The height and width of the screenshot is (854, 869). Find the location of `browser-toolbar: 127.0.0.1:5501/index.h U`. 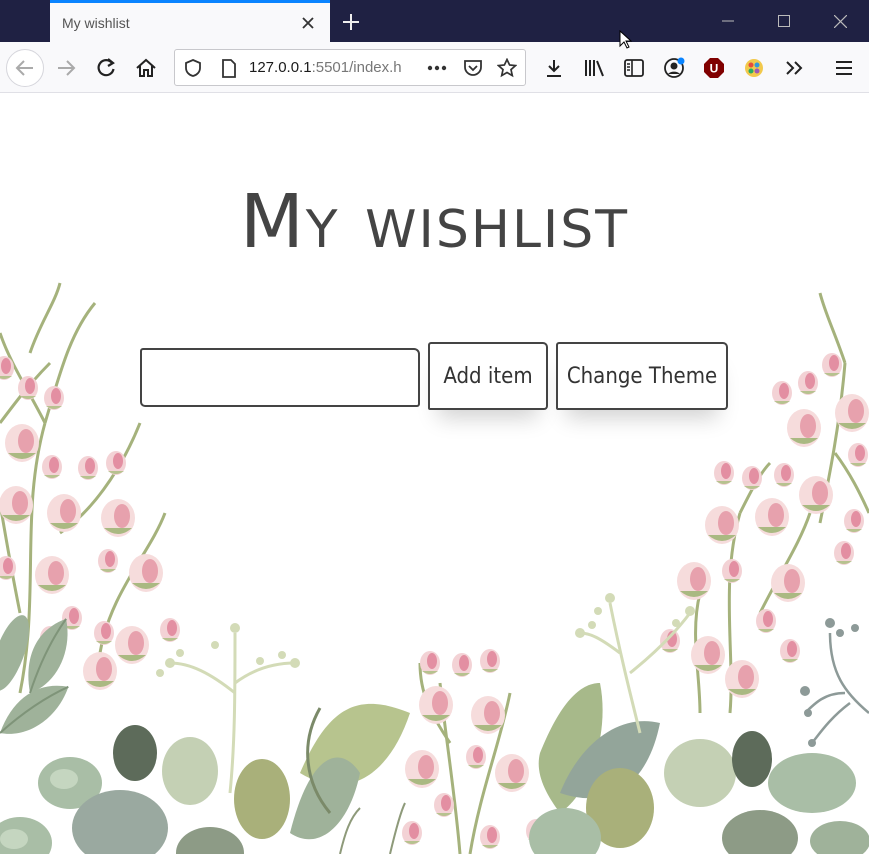

browser-toolbar: 127.0.0.1:5501/index.h U is located at coordinates (434, 67).